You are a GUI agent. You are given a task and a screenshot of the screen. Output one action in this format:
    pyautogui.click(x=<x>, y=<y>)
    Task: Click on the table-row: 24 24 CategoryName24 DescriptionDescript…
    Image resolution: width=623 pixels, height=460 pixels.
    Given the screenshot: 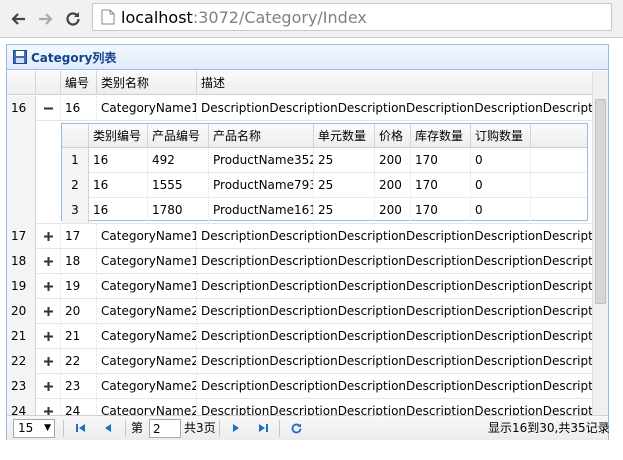 What is the action you would take?
    pyautogui.click(x=300, y=407)
    